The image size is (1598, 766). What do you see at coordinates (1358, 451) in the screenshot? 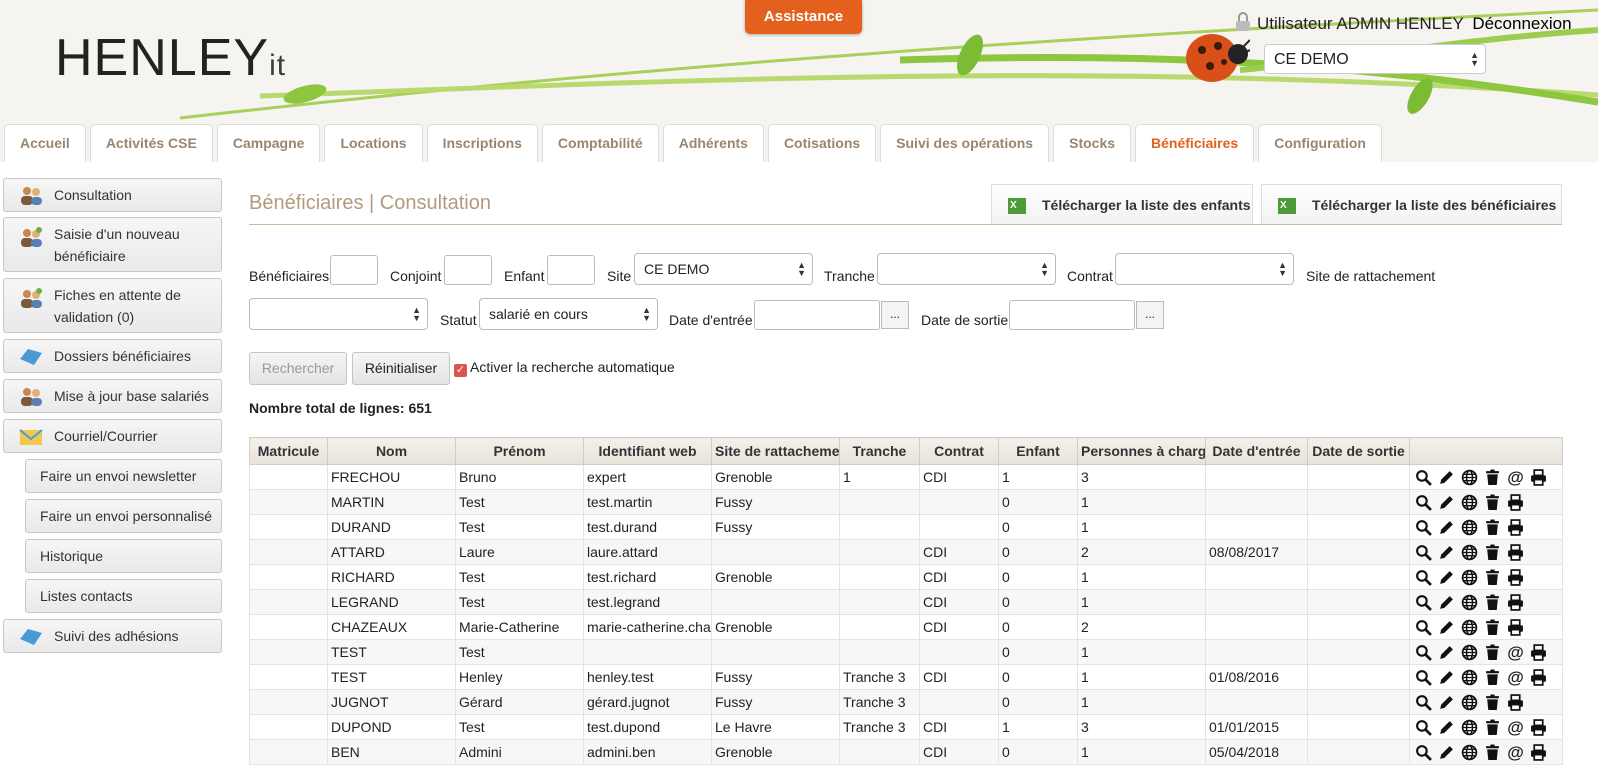
I see `col-date-sortie: Date de sortie` at bounding box center [1358, 451].